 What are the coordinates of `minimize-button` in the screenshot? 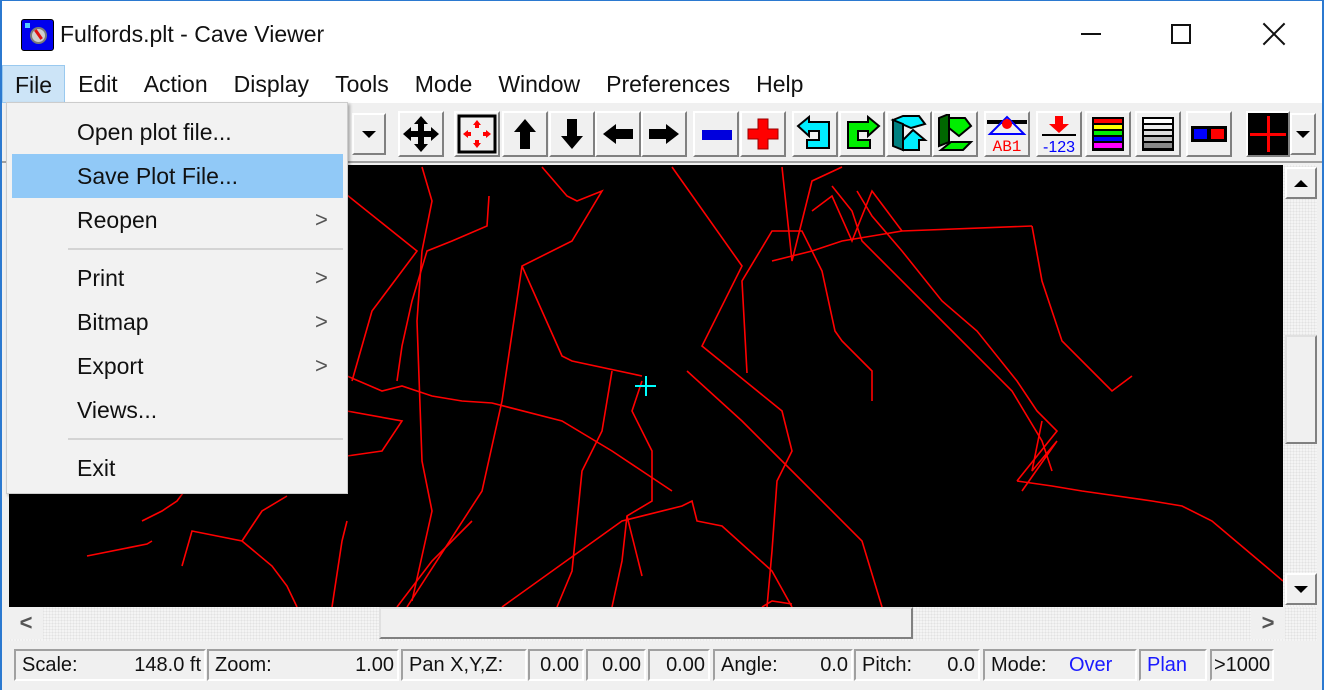 It's located at (1091, 34).